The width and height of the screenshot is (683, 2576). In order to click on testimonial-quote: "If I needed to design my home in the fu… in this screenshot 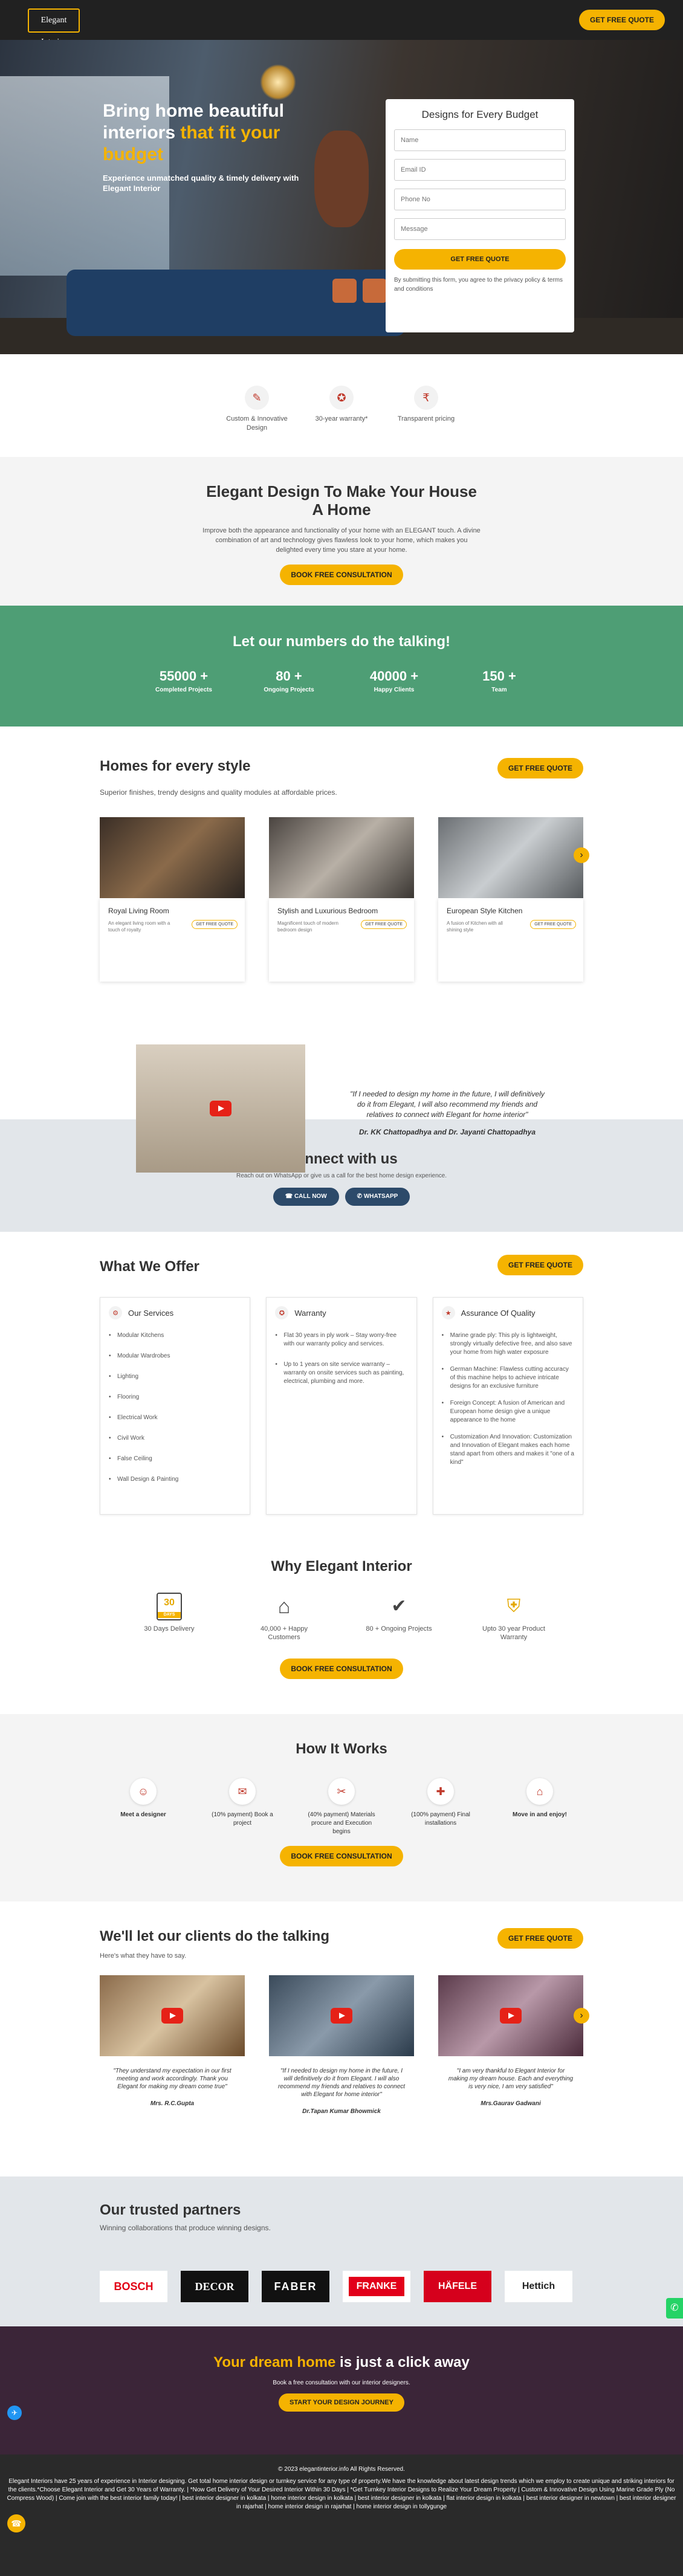, I will do `click(426, 1108)`.